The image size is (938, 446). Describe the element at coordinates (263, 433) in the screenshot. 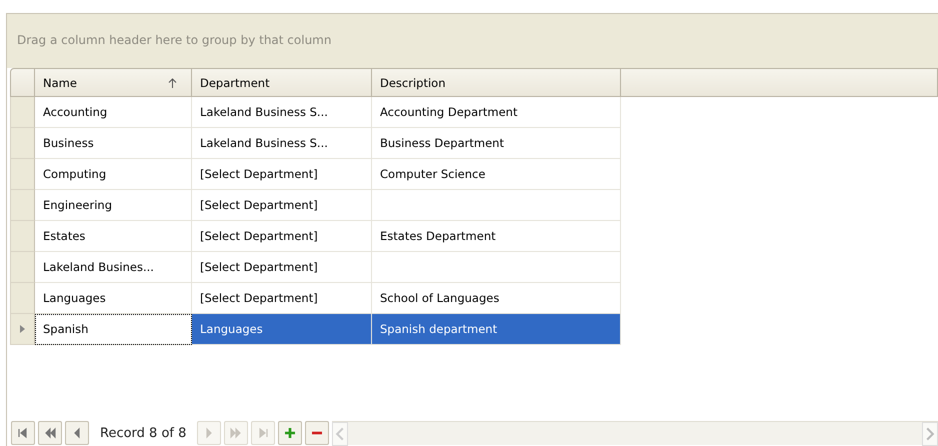

I see `skip-last-icon` at that location.